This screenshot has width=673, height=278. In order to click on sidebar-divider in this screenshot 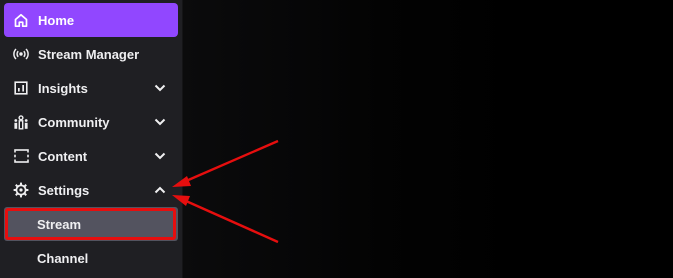, I will do `click(182, 139)`.